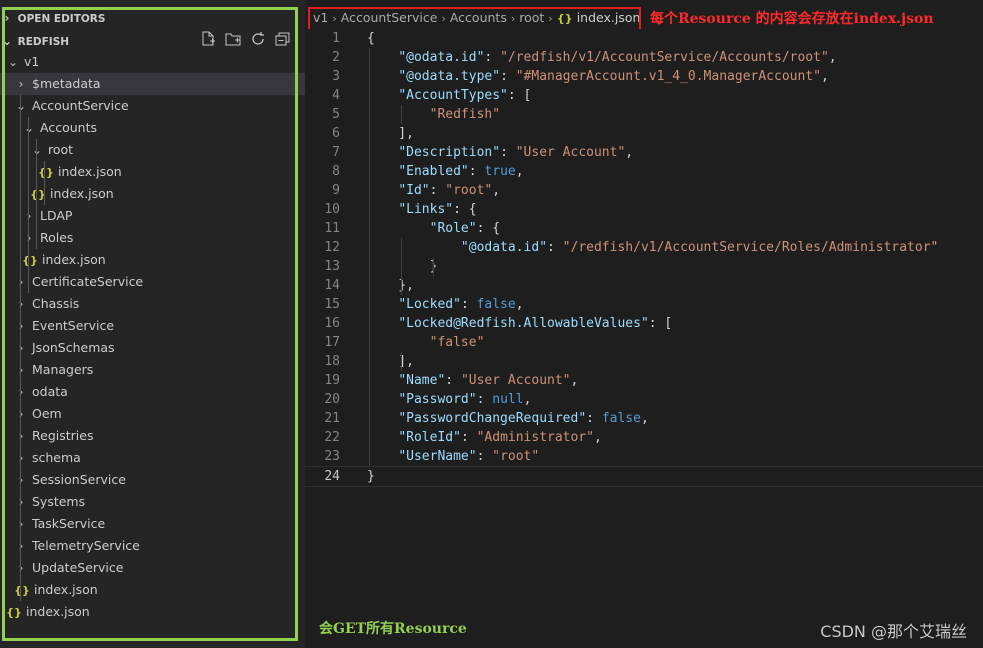 Image resolution: width=983 pixels, height=648 pixels. I want to click on code-text: },, so click(390, 285).